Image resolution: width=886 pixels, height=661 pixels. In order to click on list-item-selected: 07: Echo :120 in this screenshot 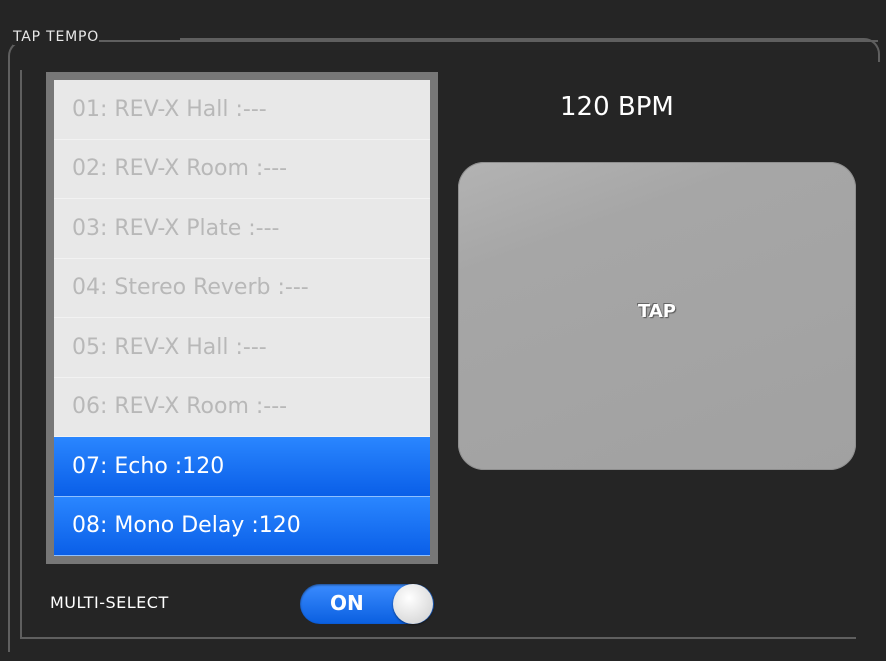, I will do `click(242, 467)`.